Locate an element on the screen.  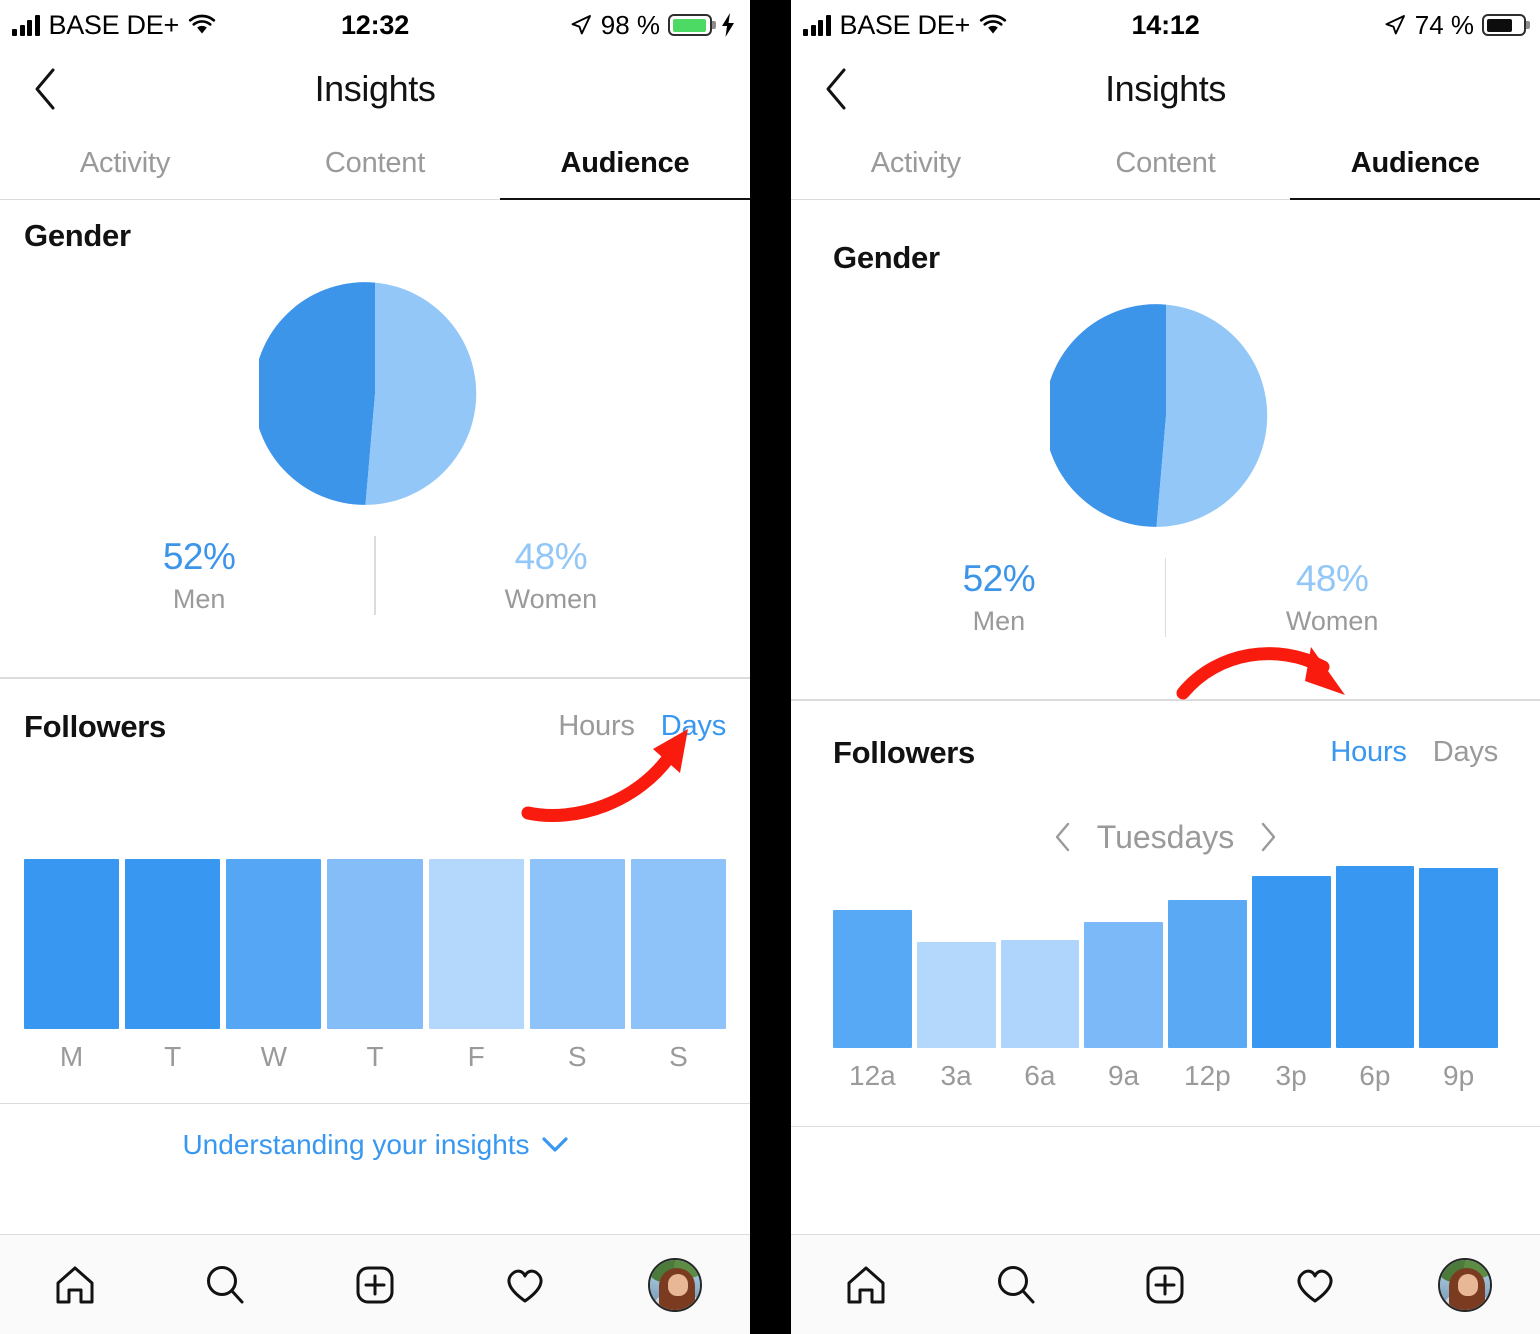
status-right-group: 74 % is located at coordinates (1454, 25).